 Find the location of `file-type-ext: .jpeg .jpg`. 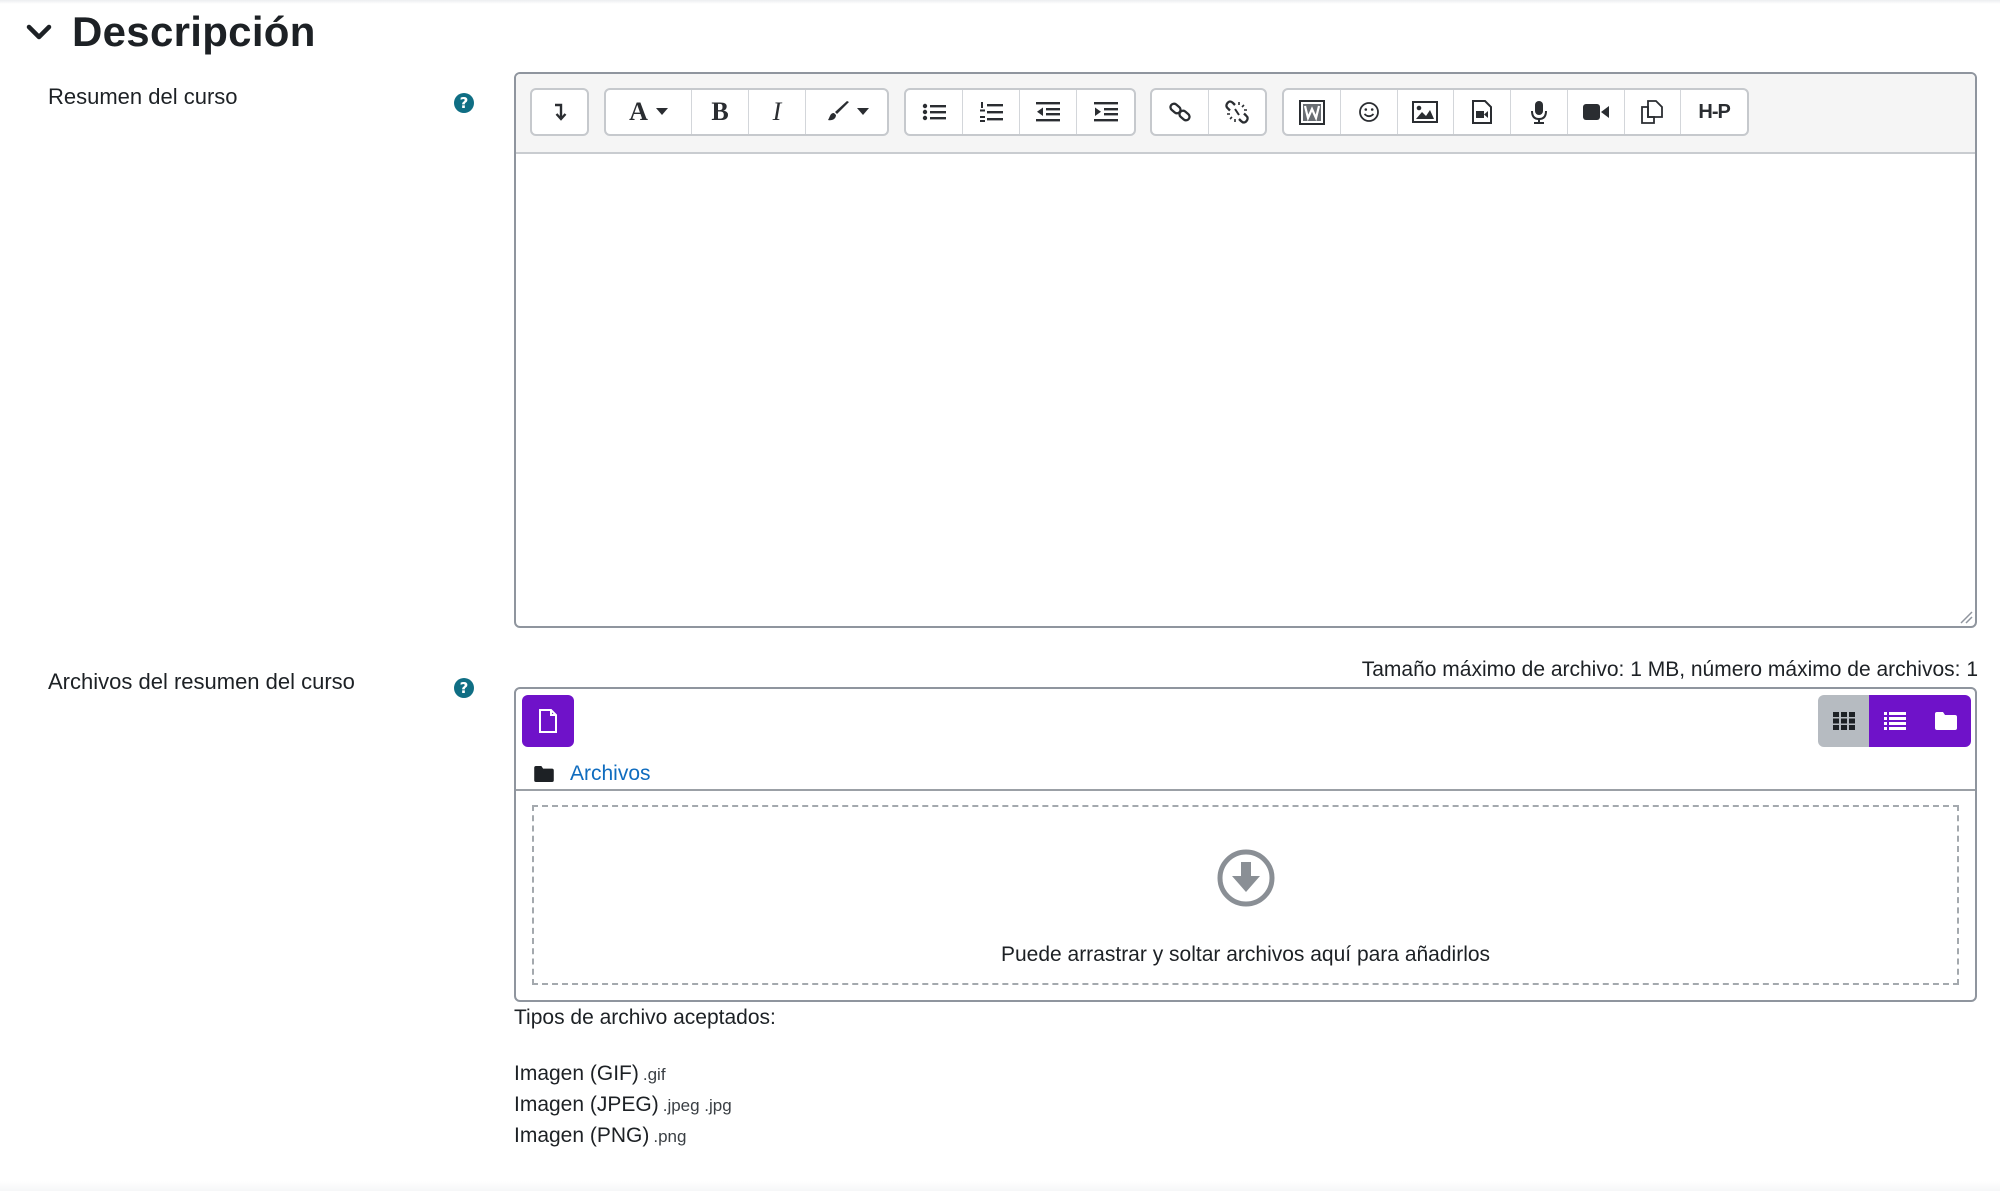

file-type-ext: .jpeg .jpg is located at coordinates (697, 1105).